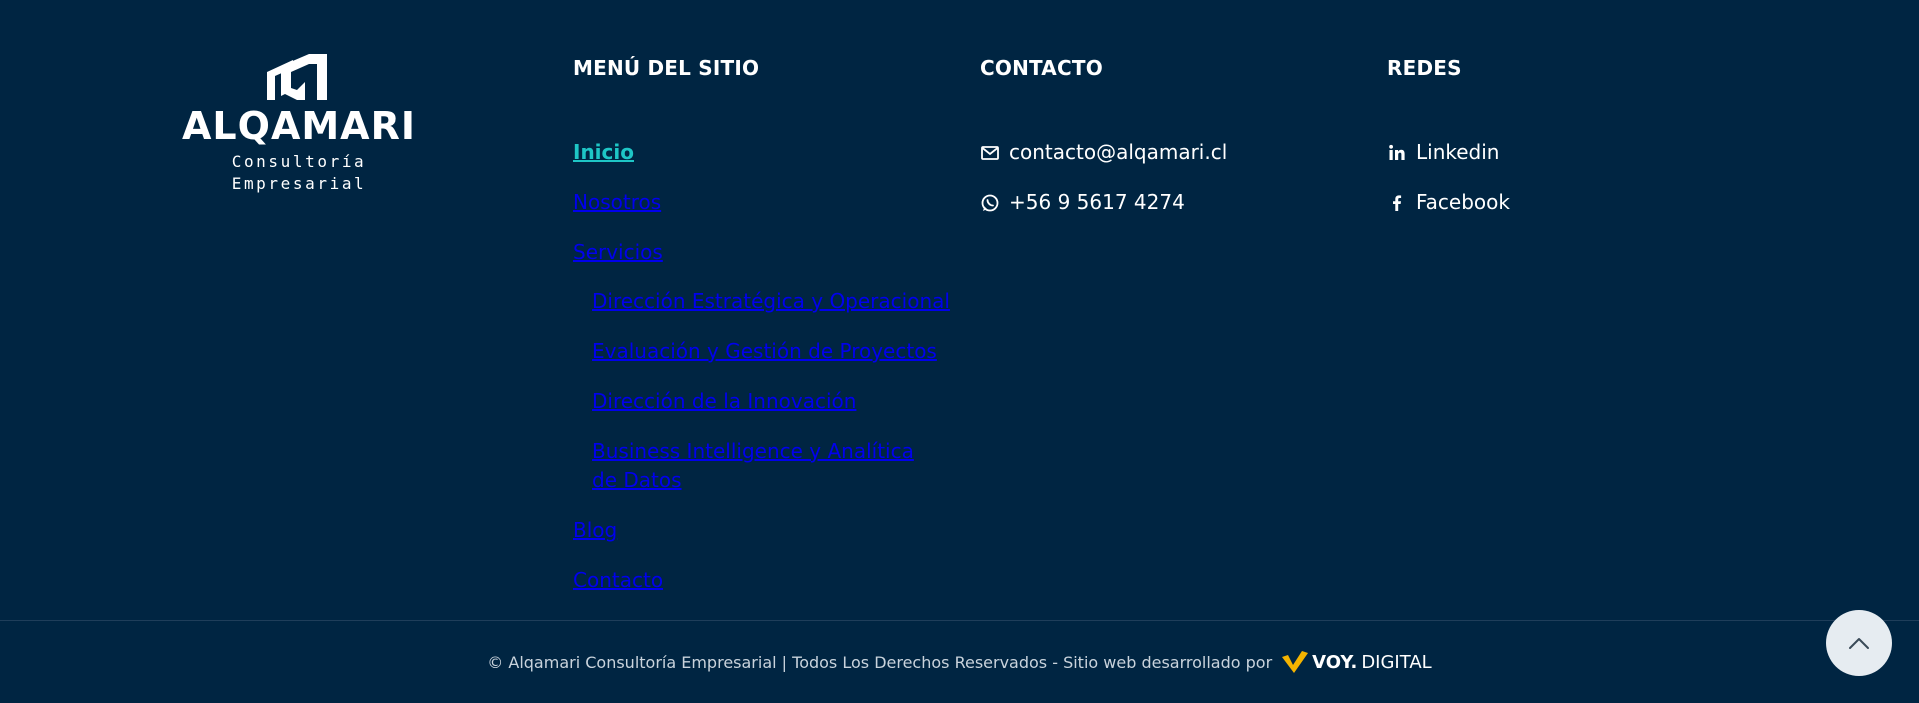 The height and width of the screenshot is (703, 1919). What do you see at coordinates (990, 152) in the screenshot?
I see `mail-icon` at bounding box center [990, 152].